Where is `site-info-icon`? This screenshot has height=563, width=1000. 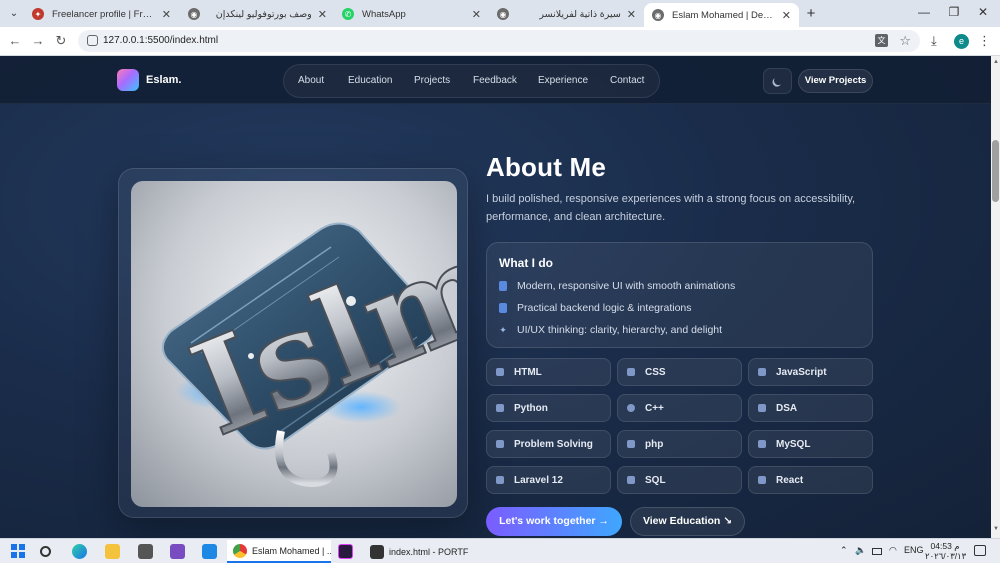 site-info-icon is located at coordinates (92, 40).